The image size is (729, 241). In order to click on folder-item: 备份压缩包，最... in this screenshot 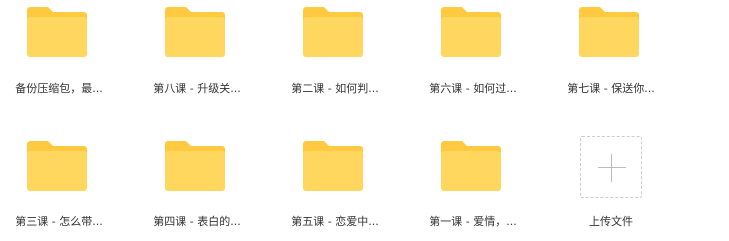, I will do `click(60, 61)`.